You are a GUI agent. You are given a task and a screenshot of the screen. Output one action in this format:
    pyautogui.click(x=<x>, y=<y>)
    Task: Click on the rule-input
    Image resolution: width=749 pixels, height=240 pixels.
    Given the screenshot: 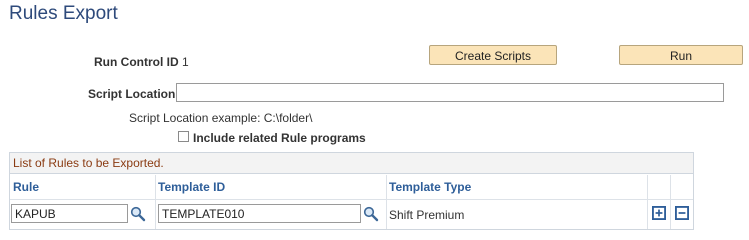 What is the action you would take?
    pyautogui.click(x=69, y=213)
    